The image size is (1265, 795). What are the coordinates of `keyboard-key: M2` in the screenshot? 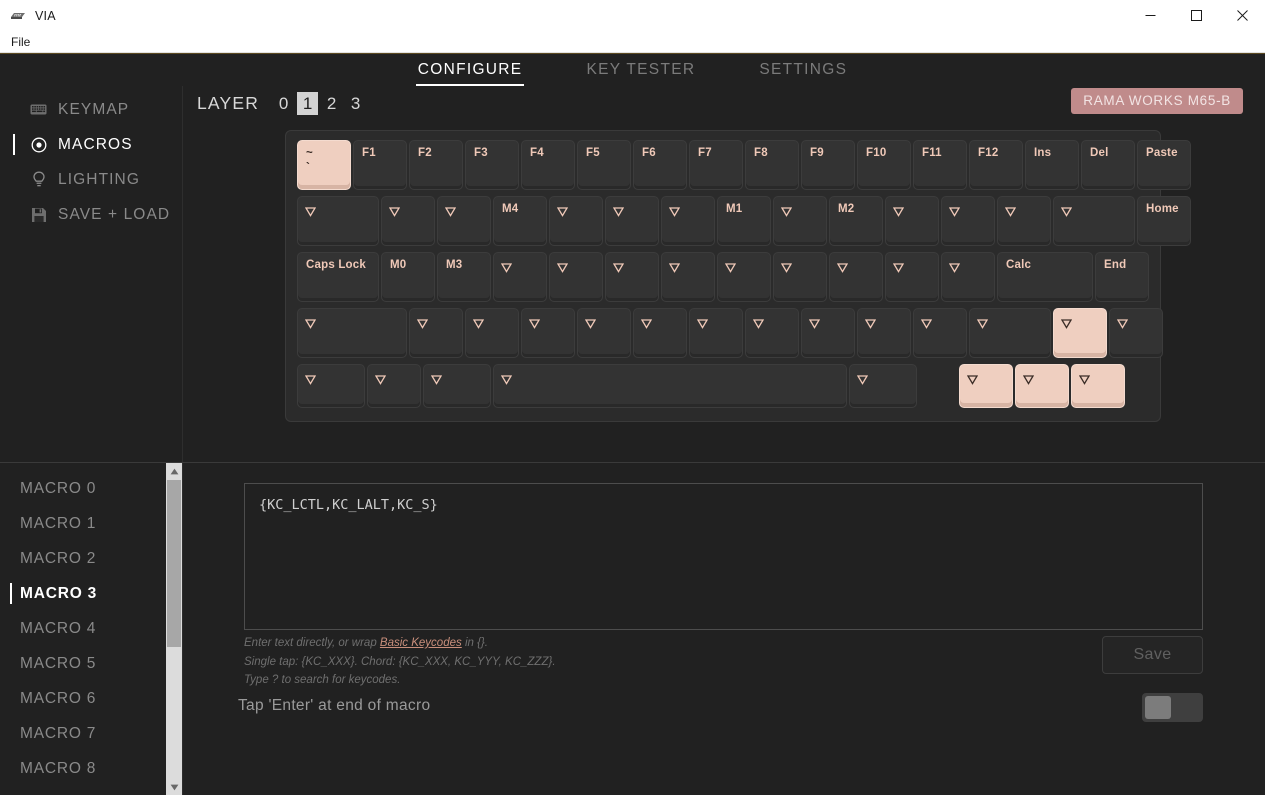 It's located at (856, 221).